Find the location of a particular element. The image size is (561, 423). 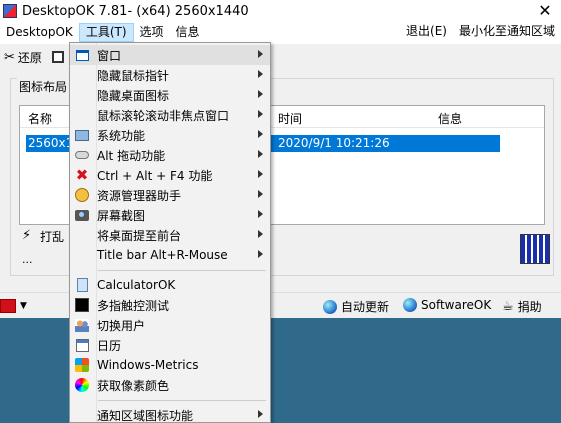

grid-icon is located at coordinates (535, 249).